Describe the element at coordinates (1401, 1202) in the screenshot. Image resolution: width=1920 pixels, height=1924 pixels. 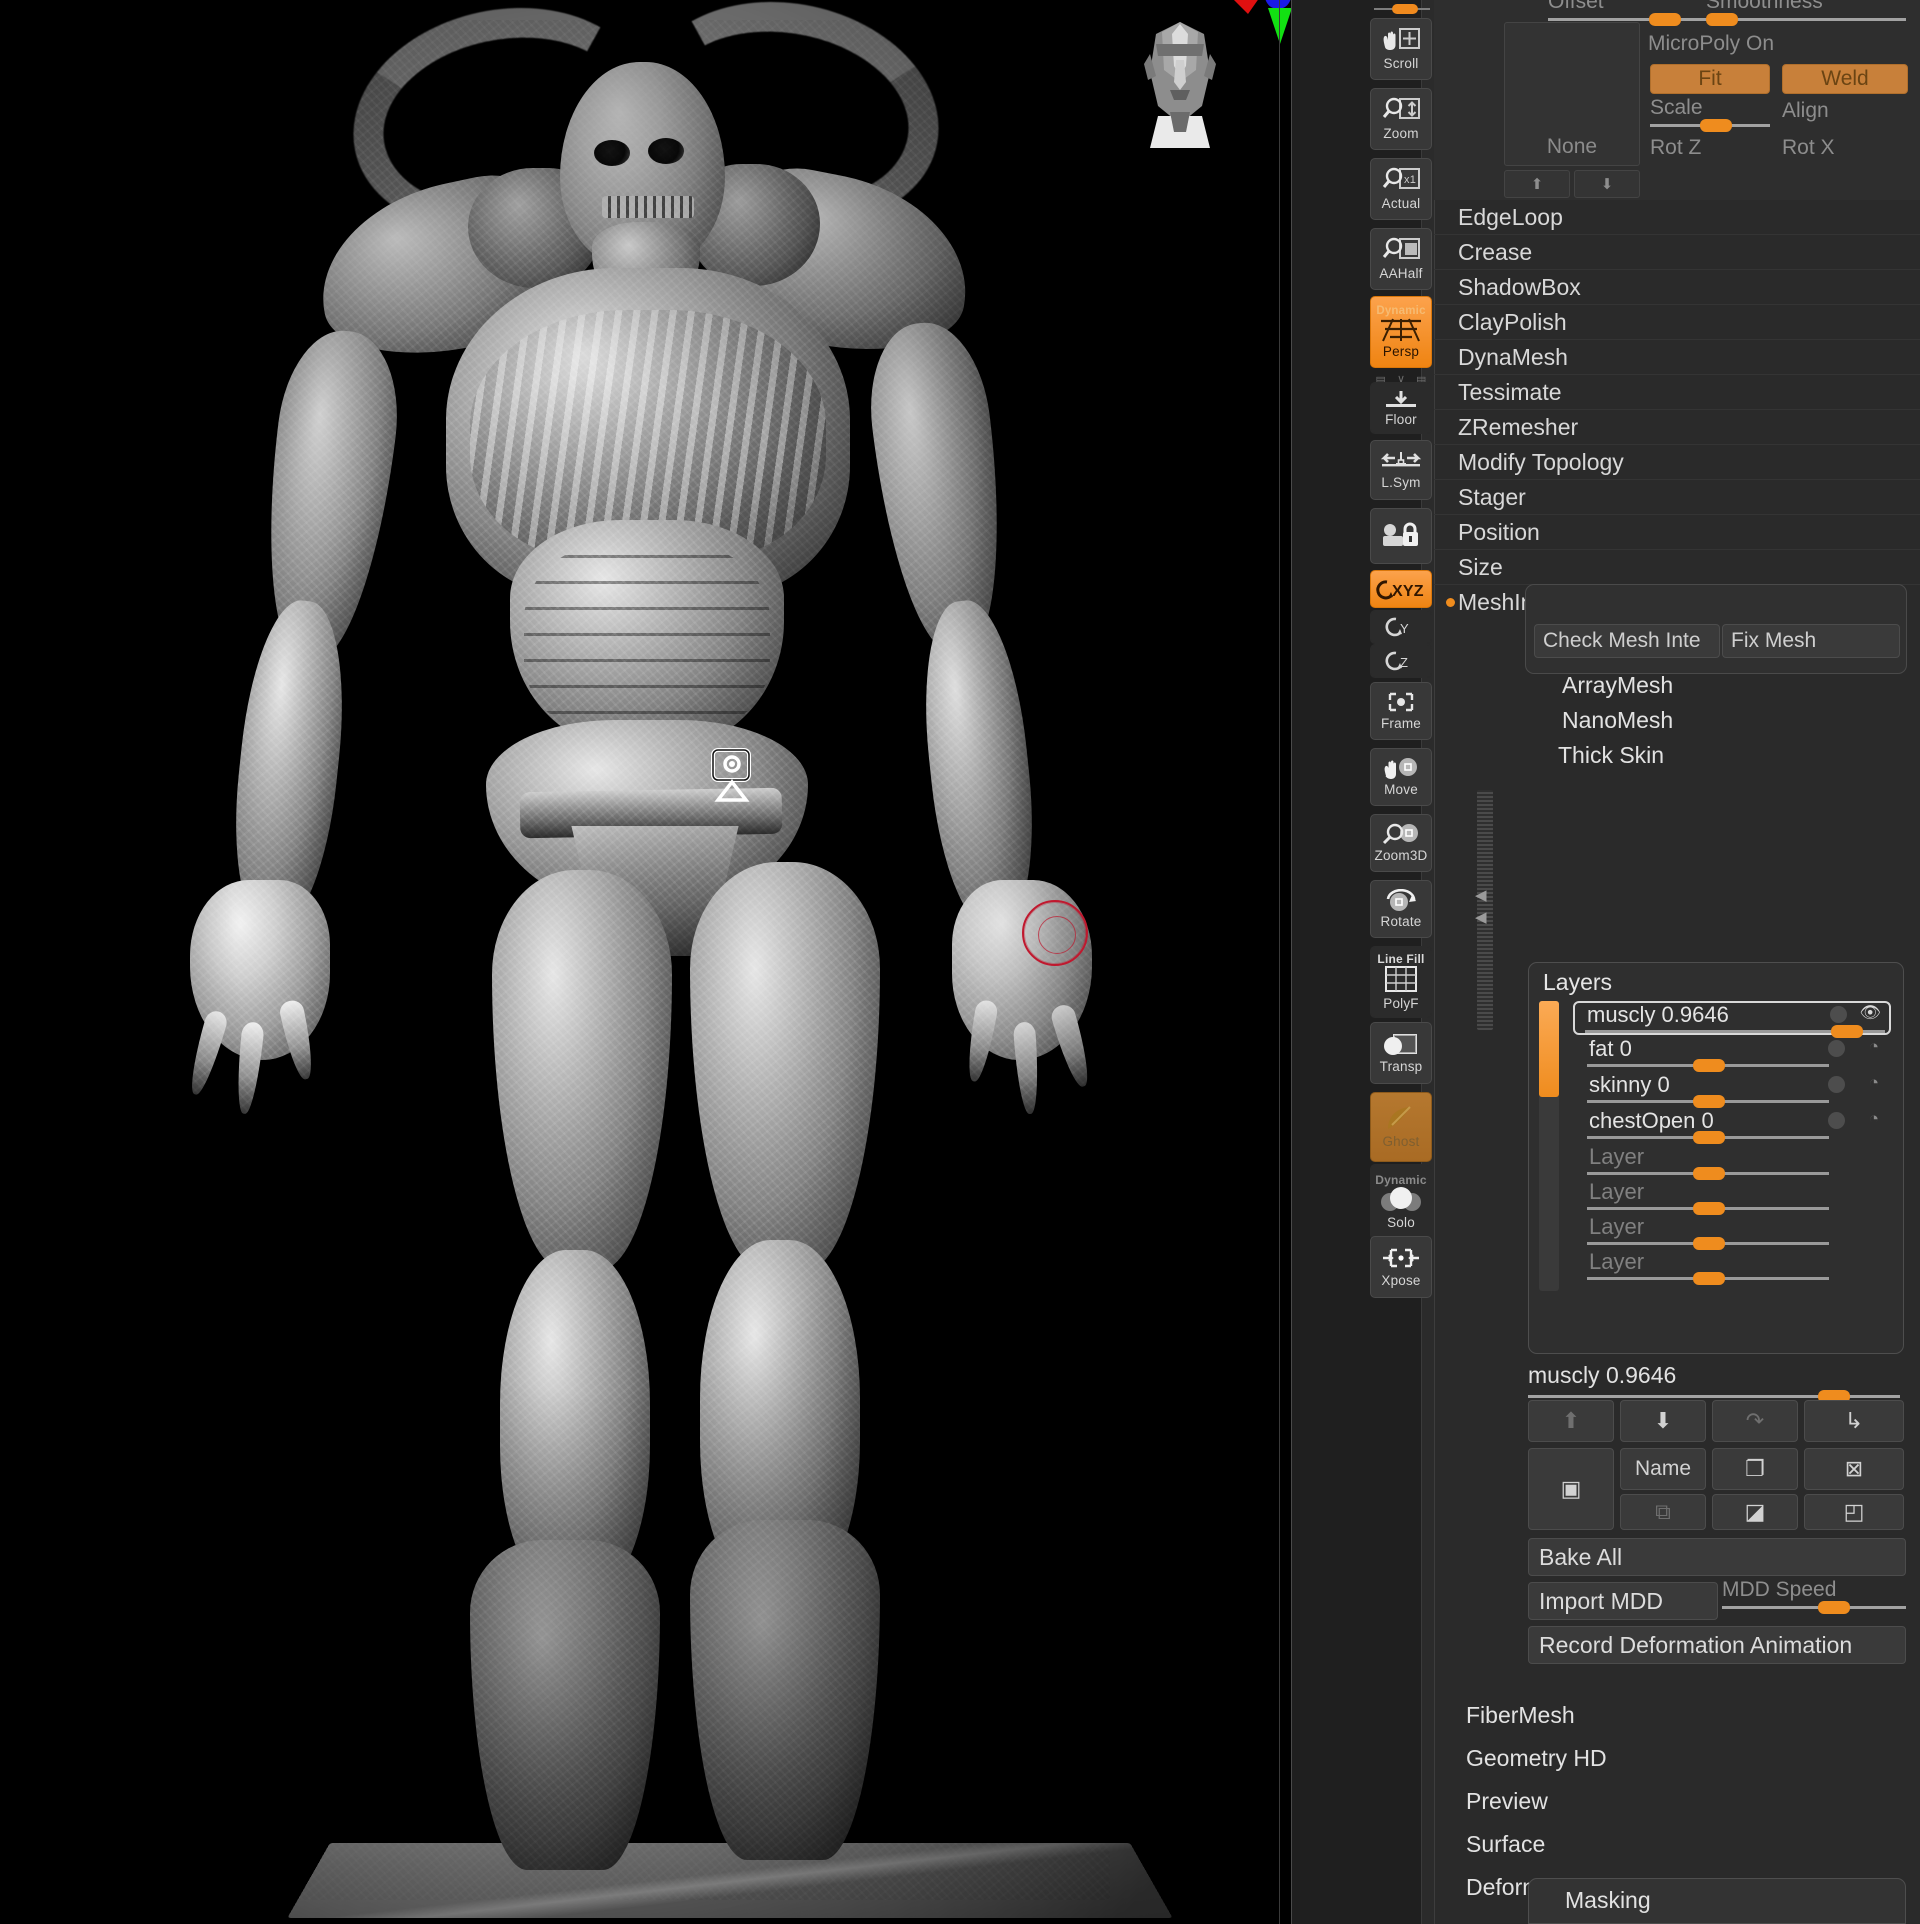
I see `solo-button: Dynamic Solo` at that location.